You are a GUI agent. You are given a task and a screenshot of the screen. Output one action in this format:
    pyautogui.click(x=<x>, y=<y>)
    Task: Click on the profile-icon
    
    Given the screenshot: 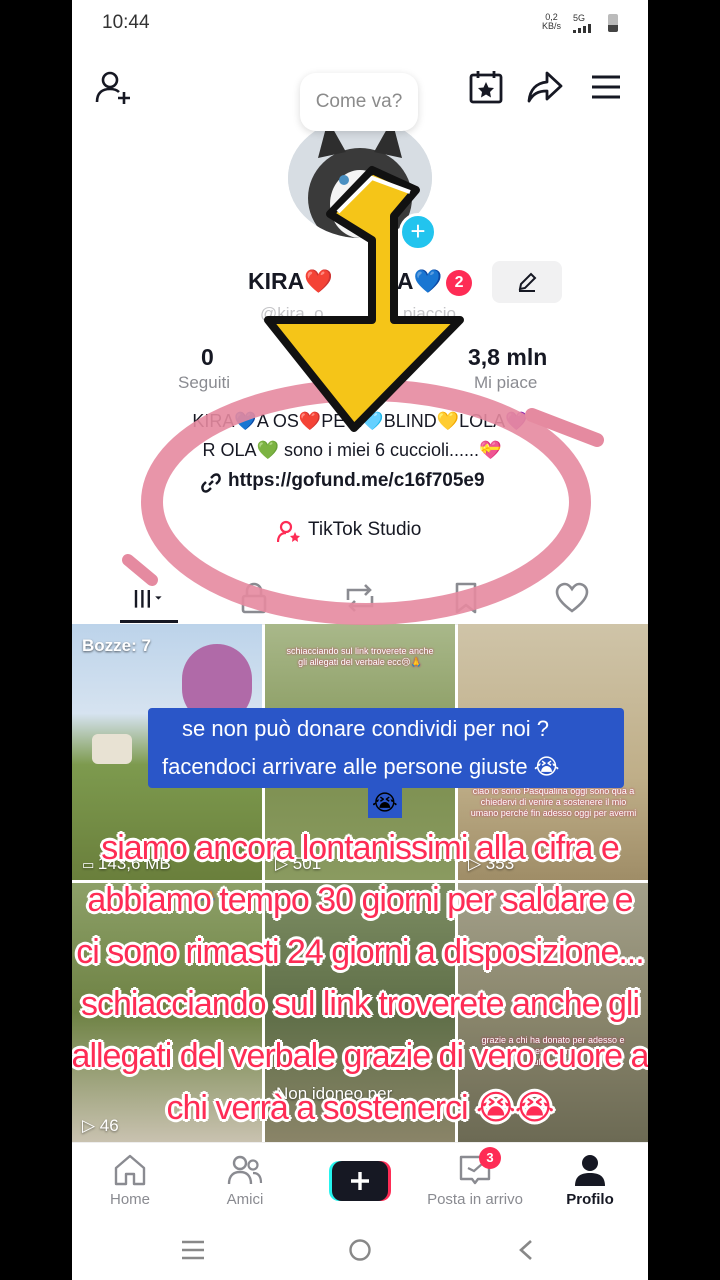 What is the action you would take?
    pyautogui.click(x=590, y=1170)
    